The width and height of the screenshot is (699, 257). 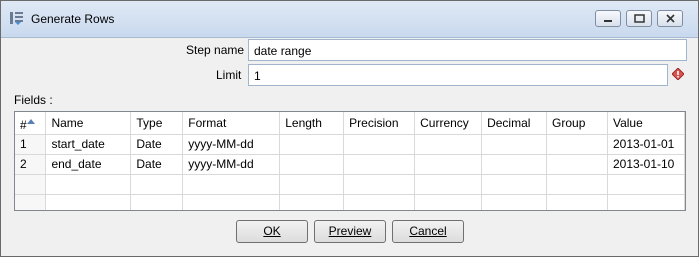 I want to click on table-row: 2 end_date Date yyyy-MM-dd 2013-01-10, so click(x=350, y=164).